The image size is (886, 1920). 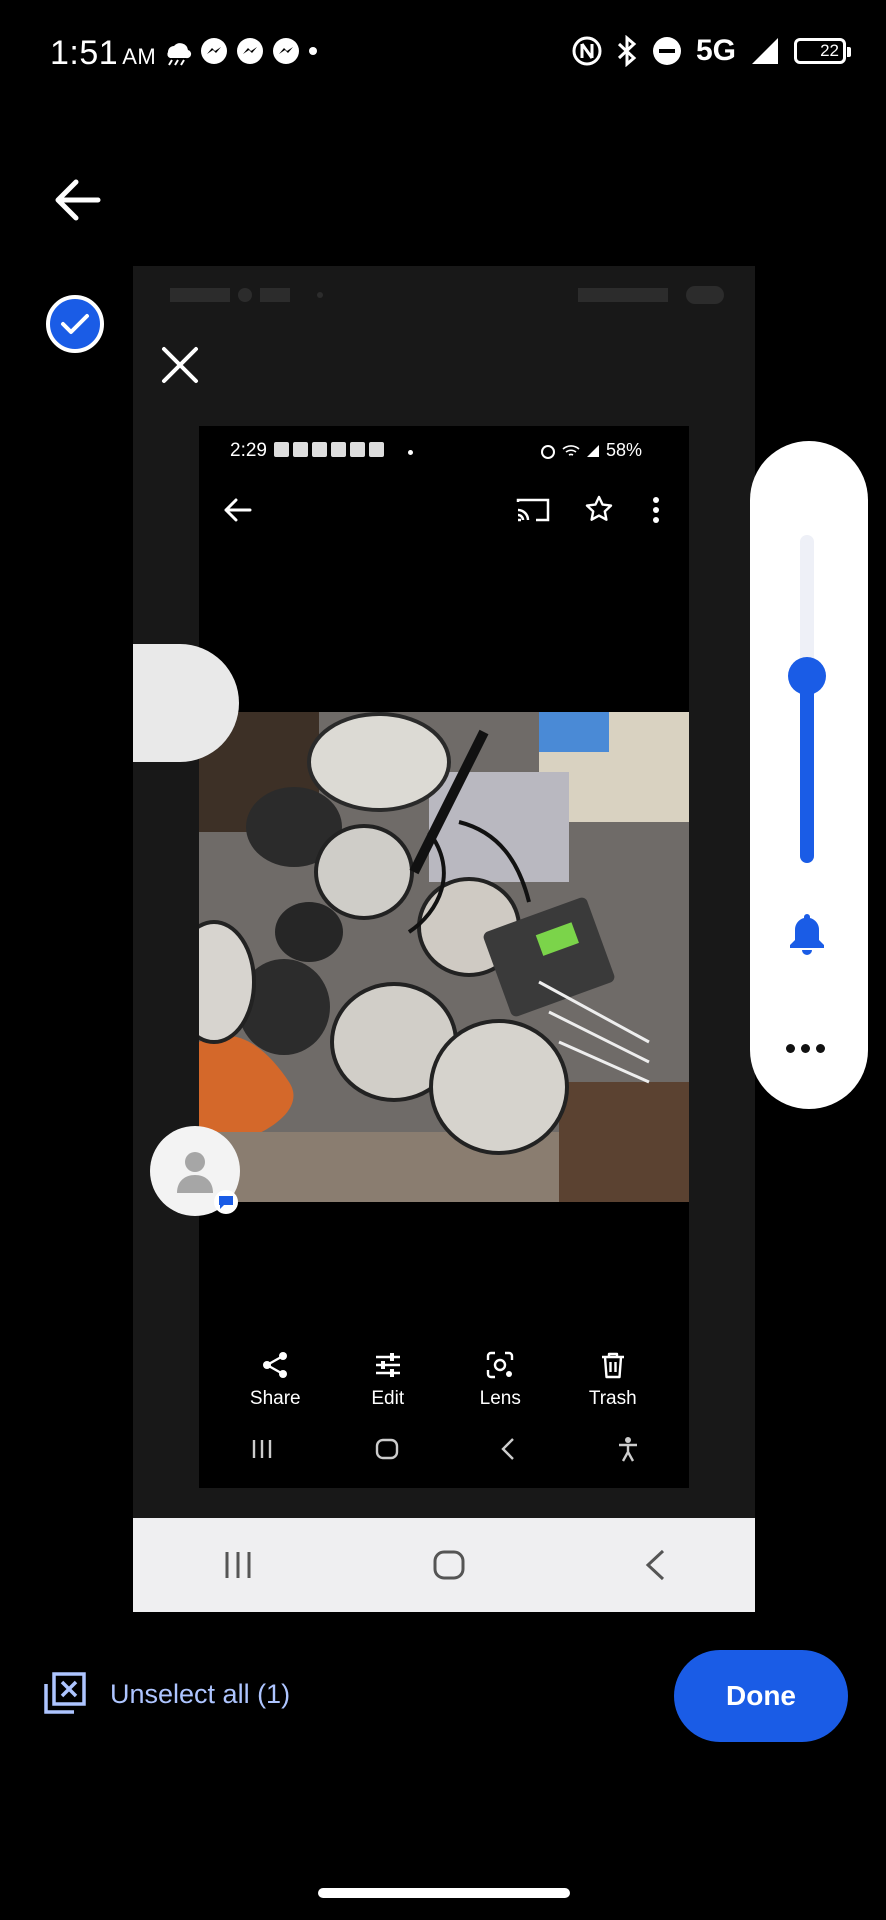 I want to click on faded-status-bar, so click(x=255, y=298).